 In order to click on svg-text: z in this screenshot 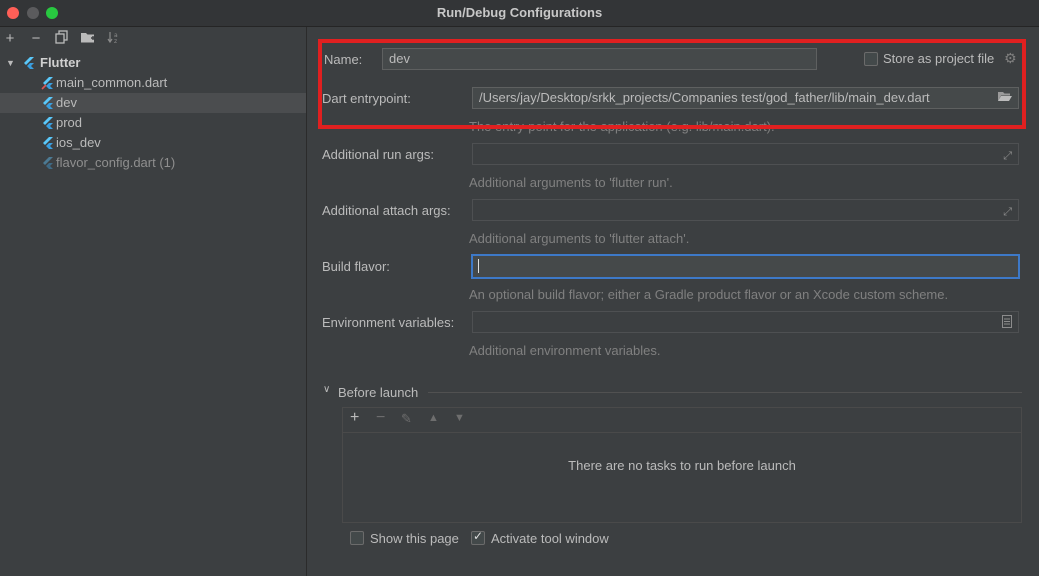, I will do `click(115, 41)`.